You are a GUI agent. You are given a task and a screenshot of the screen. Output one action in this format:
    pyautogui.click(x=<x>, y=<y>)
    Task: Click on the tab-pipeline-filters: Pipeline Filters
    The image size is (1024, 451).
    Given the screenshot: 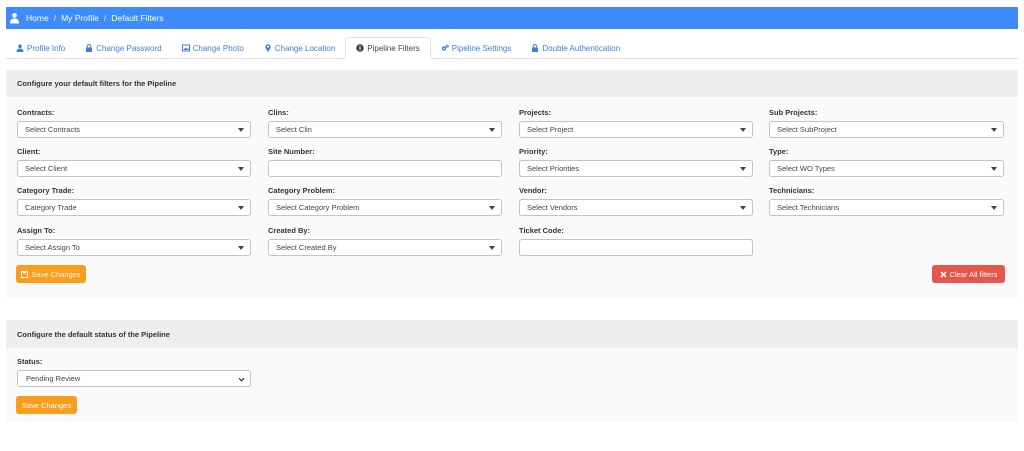 What is the action you would take?
    pyautogui.click(x=388, y=48)
    